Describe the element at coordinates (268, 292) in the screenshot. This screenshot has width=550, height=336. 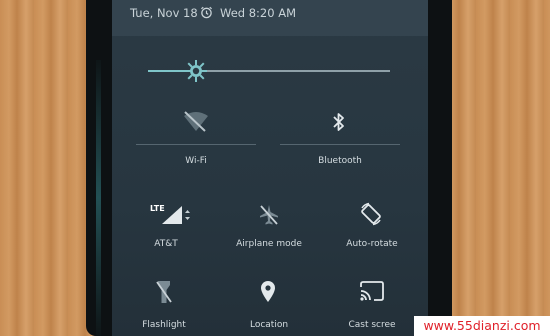
I see `location-pin-icon` at that location.